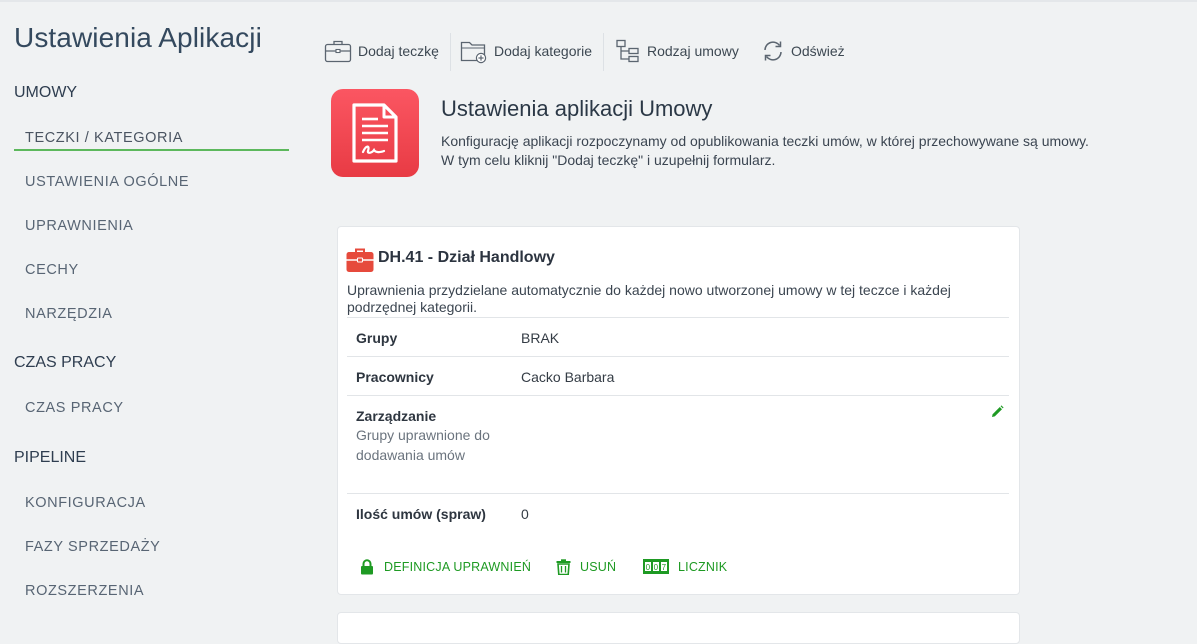 The width and height of the screenshot is (1197, 644). What do you see at coordinates (818, 51) in the screenshot?
I see `refresh-label: Odśwież` at bounding box center [818, 51].